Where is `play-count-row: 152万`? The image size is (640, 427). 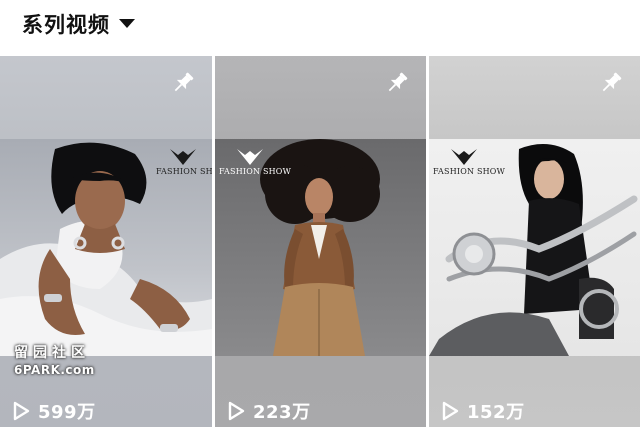
play-count-row: 152万 is located at coordinates (483, 411).